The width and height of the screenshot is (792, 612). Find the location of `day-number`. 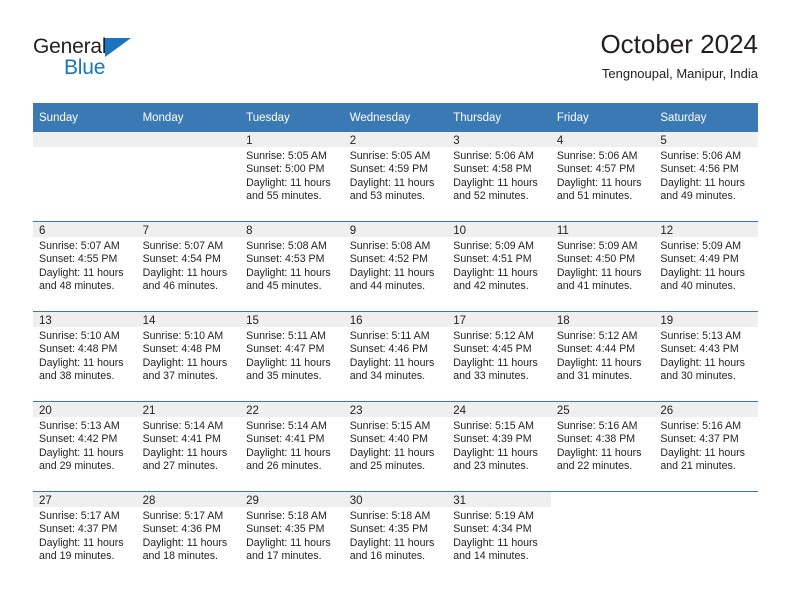

day-number is located at coordinates (706, 499).